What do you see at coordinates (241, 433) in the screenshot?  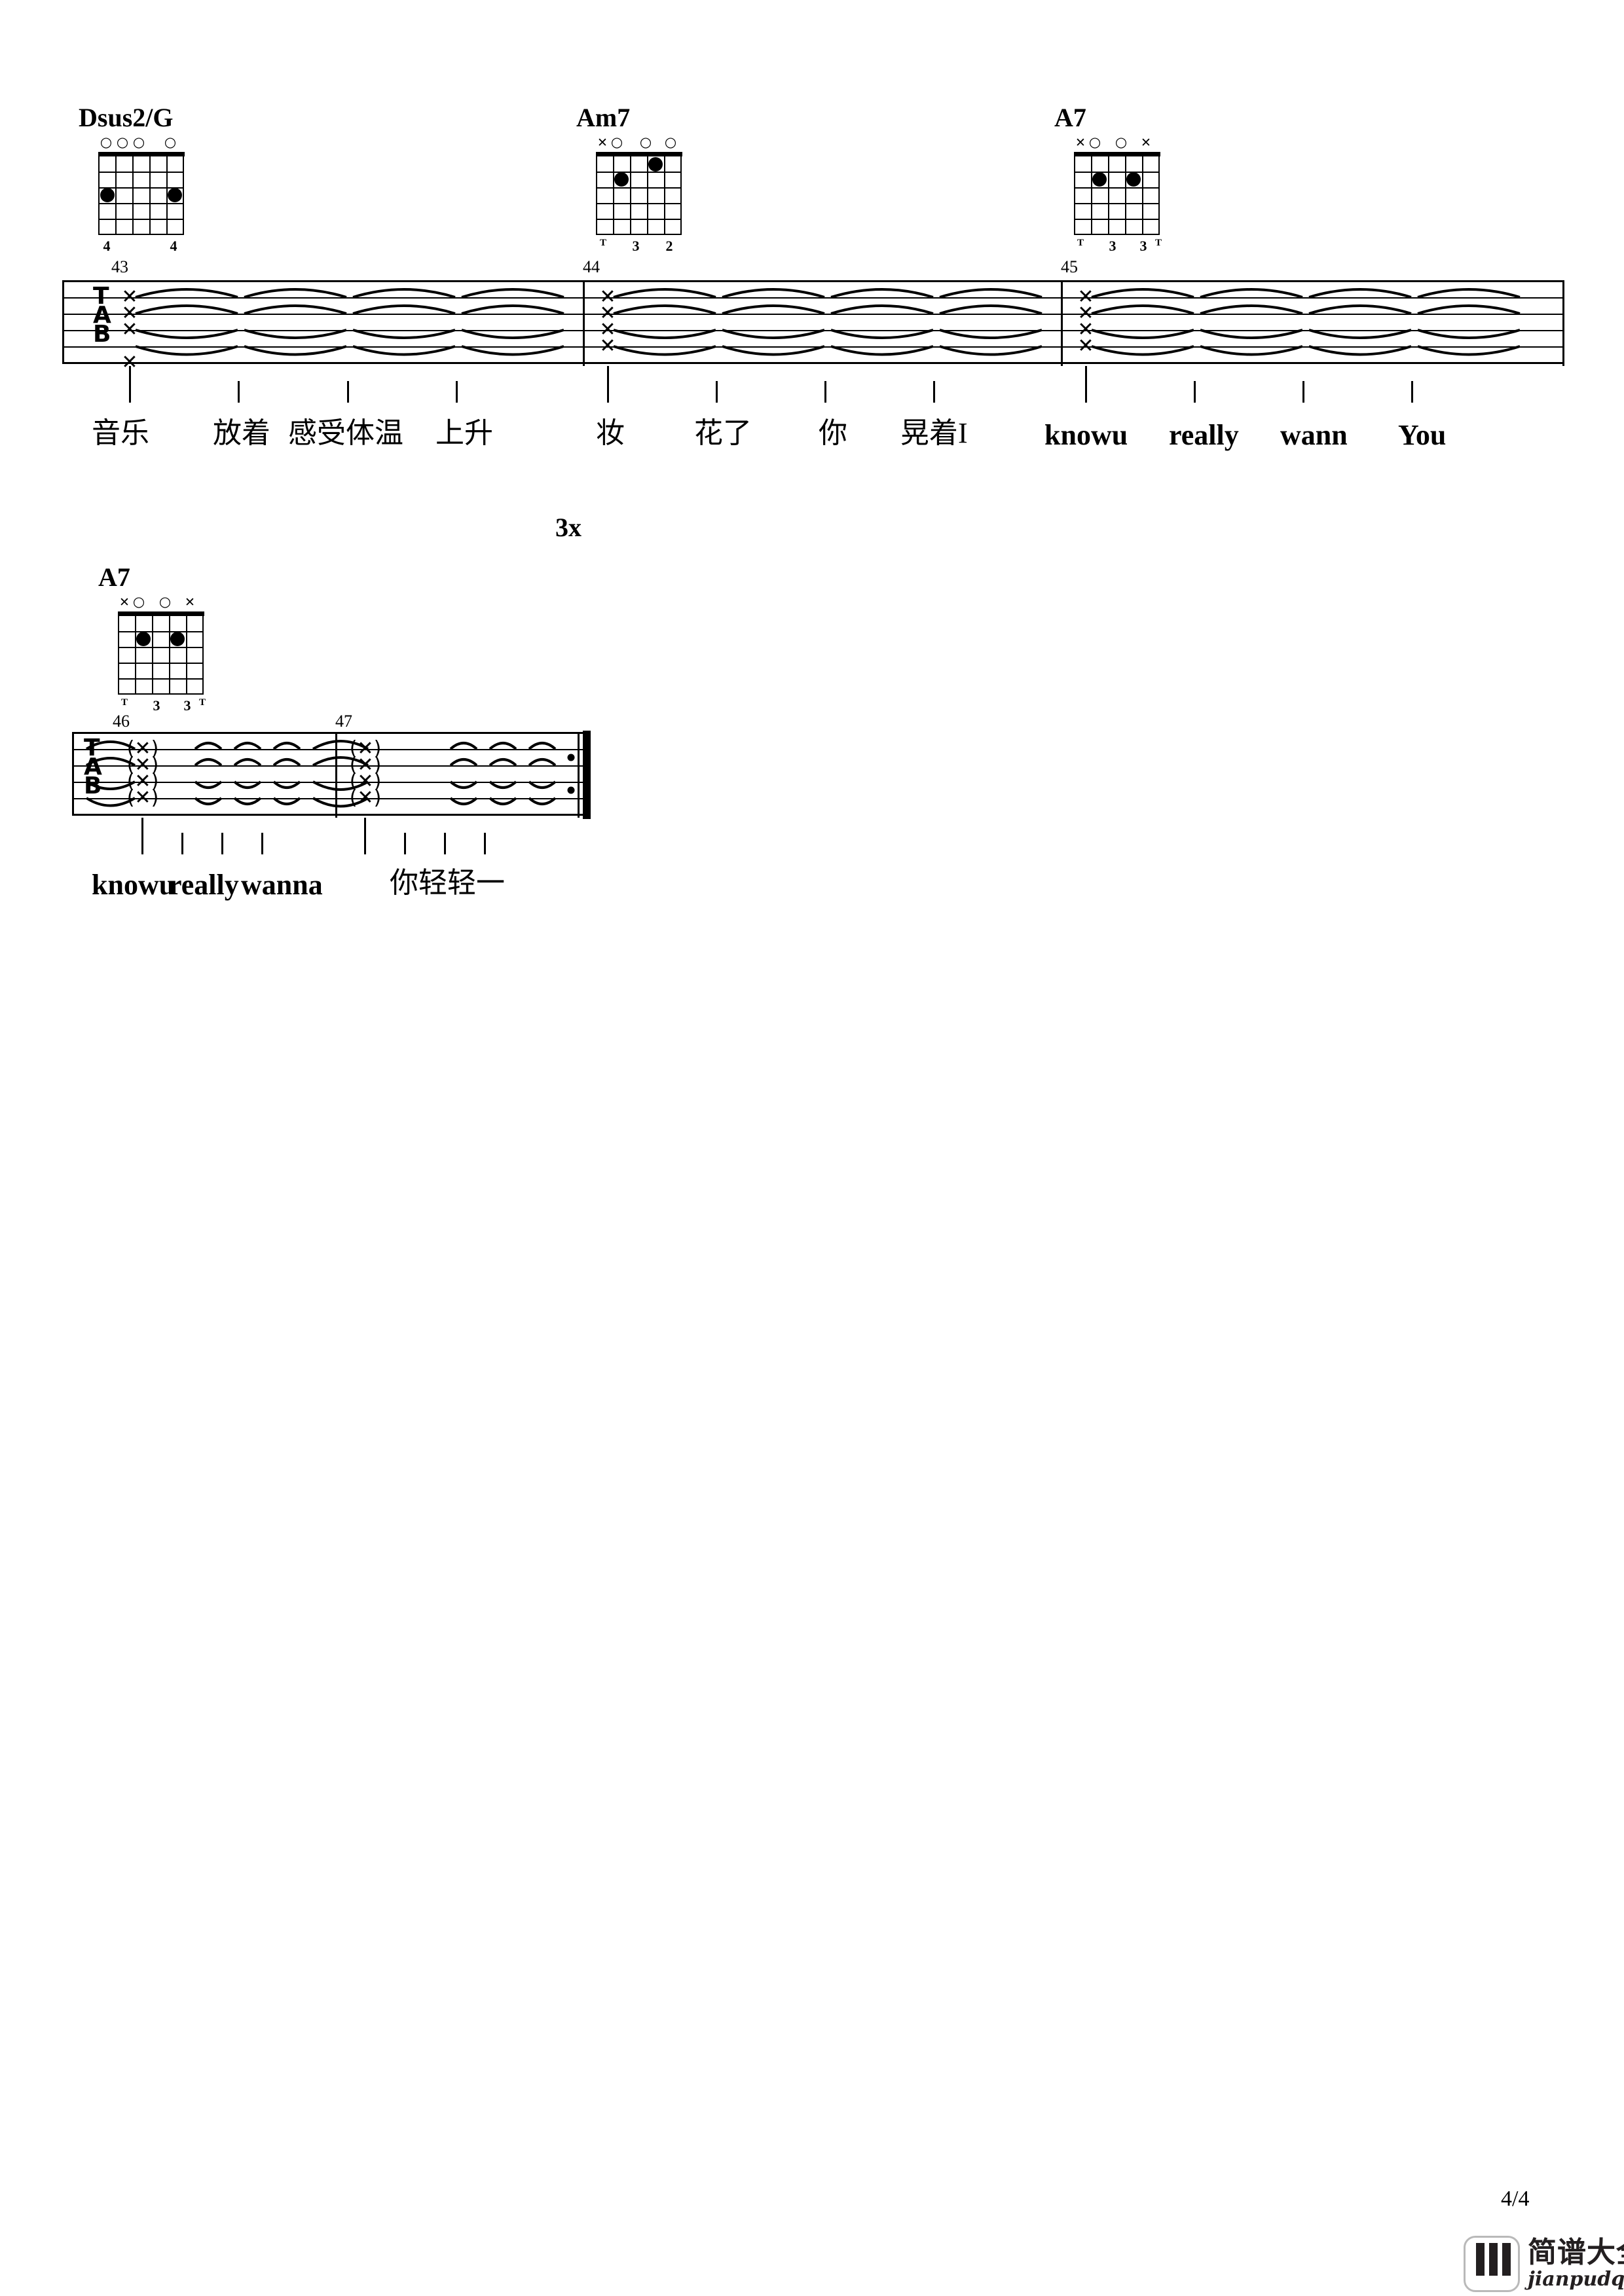 I see `lyric-syllable: 放着` at bounding box center [241, 433].